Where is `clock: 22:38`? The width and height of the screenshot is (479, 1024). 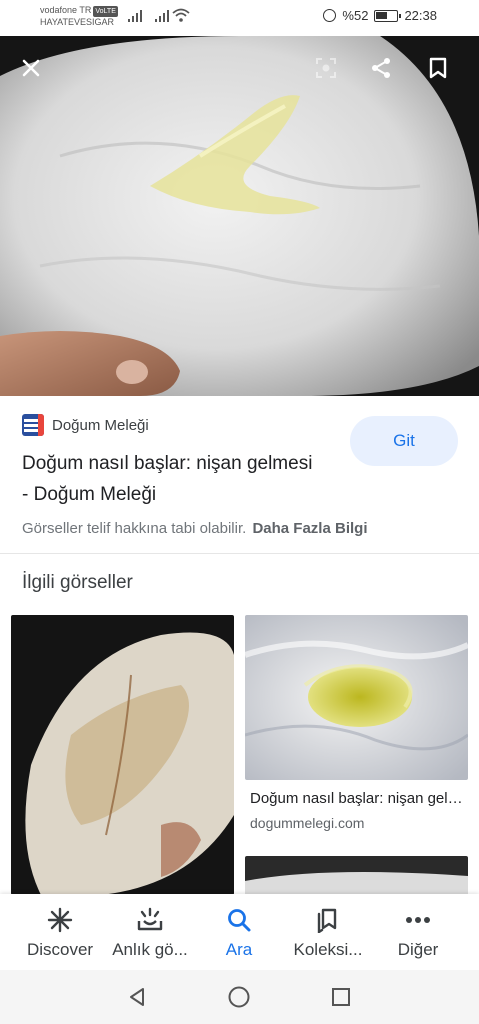 clock: 22:38 is located at coordinates (420, 15).